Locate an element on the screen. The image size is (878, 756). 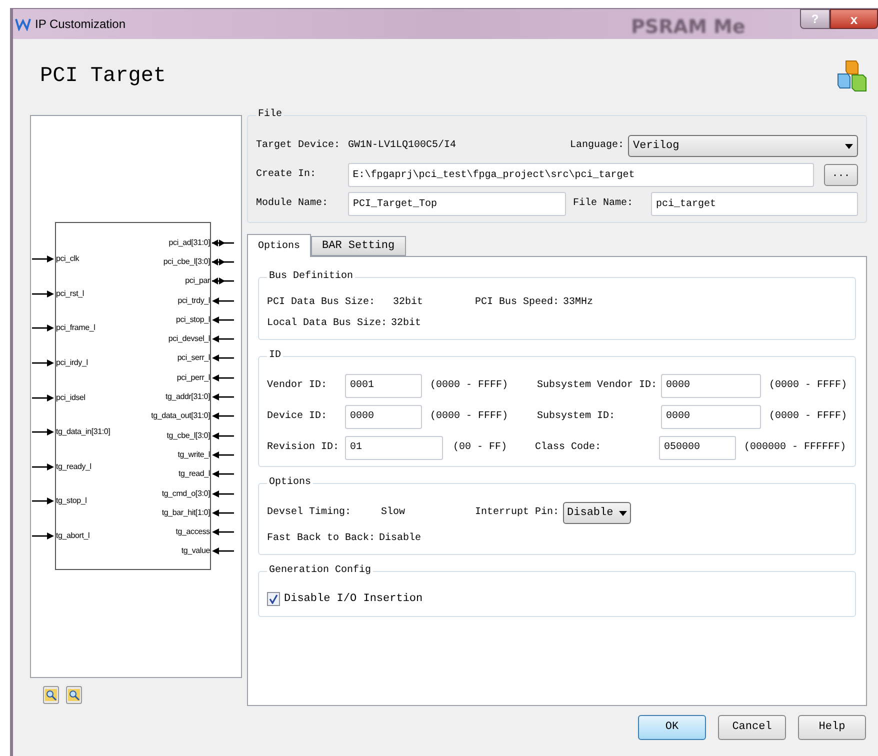
background-window-title: PSRAM Me is located at coordinates (688, 27).